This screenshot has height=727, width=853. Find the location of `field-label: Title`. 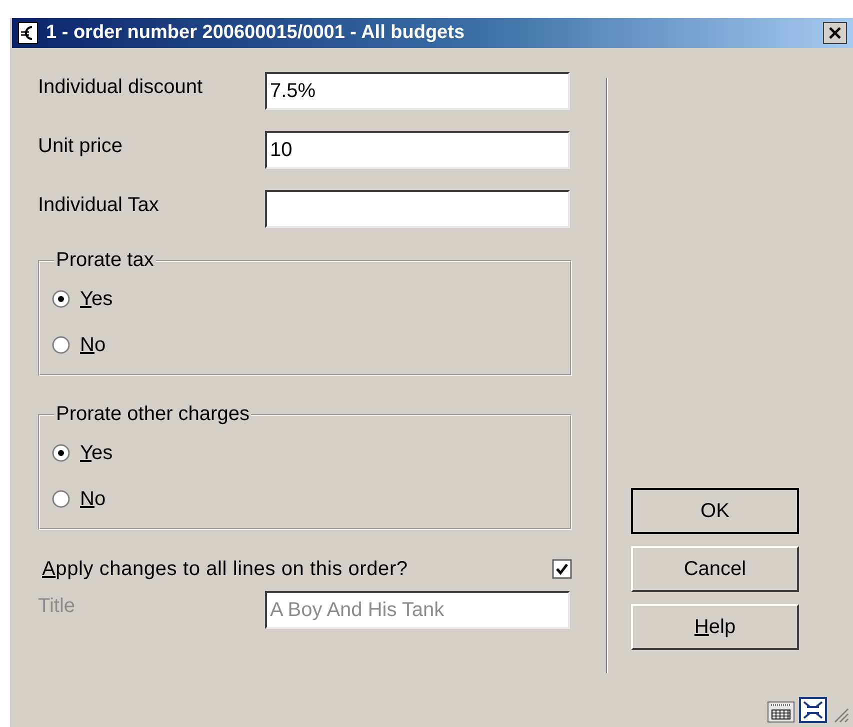

field-label: Title is located at coordinates (57, 606).